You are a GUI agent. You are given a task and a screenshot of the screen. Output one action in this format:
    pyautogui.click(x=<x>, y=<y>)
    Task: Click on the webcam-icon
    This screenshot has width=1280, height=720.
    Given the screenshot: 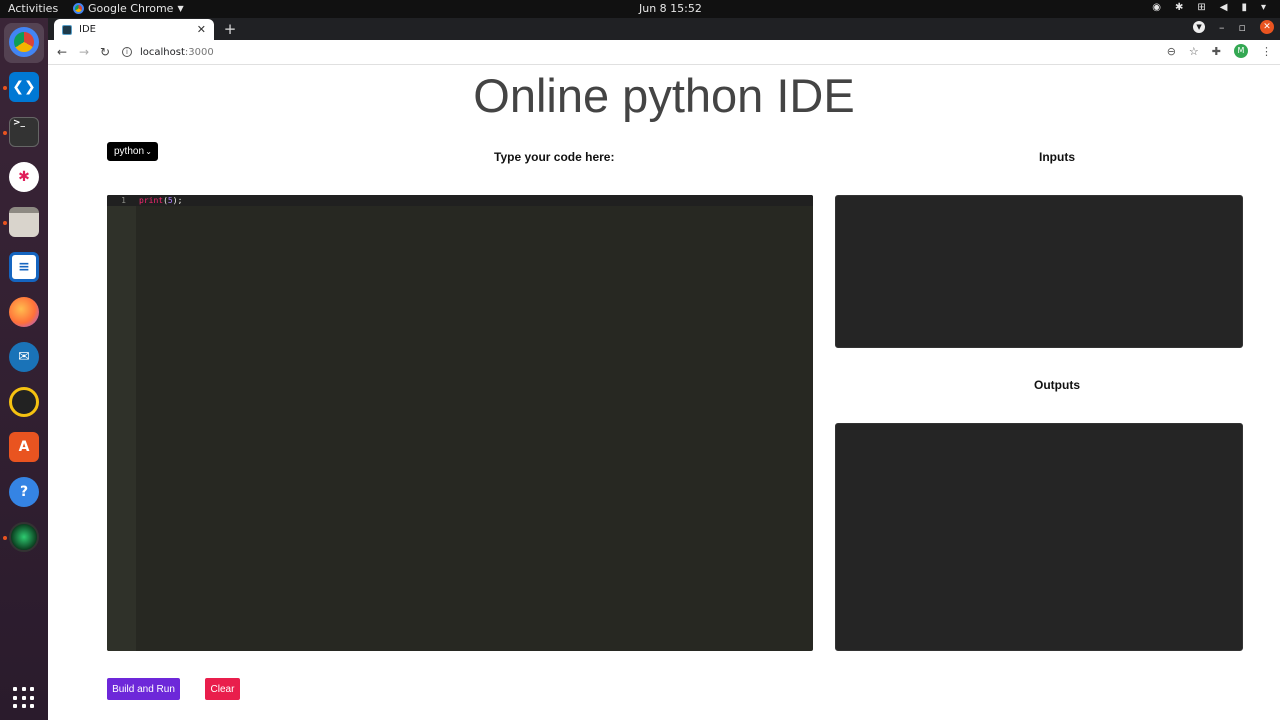 What is the action you would take?
    pyautogui.click(x=24, y=537)
    